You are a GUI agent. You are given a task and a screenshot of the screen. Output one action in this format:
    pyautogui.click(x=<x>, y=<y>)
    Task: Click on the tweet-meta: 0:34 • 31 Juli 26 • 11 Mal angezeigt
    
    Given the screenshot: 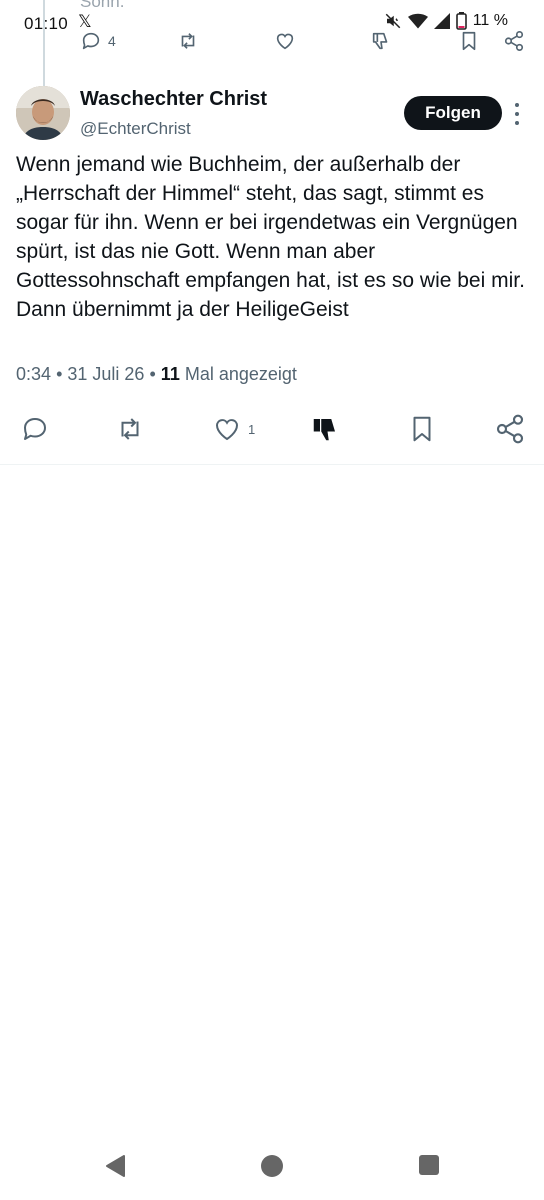 What is the action you would take?
    pyautogui.click(x=156, y=374)
    